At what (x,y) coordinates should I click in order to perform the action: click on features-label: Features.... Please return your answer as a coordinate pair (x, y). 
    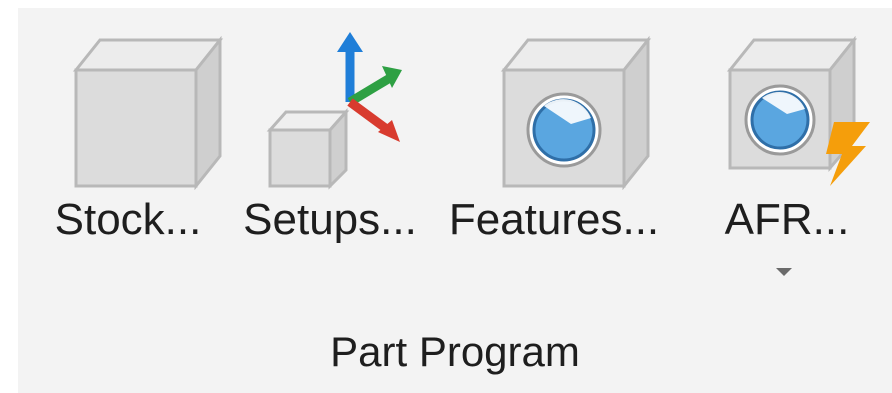
    Looking at the image, I should click on (554, 219).